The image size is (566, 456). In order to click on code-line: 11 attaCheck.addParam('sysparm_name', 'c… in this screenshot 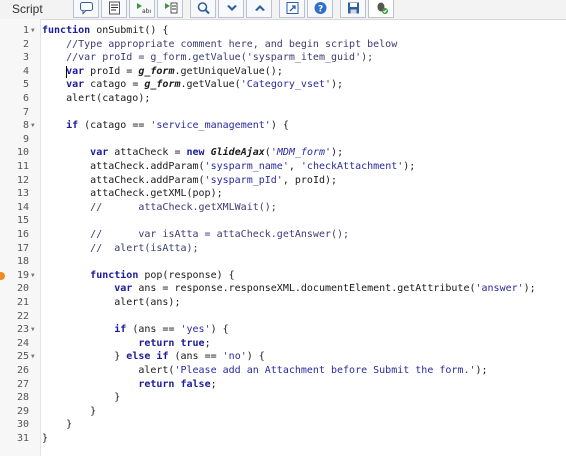, I will do `click(283, 167)`.